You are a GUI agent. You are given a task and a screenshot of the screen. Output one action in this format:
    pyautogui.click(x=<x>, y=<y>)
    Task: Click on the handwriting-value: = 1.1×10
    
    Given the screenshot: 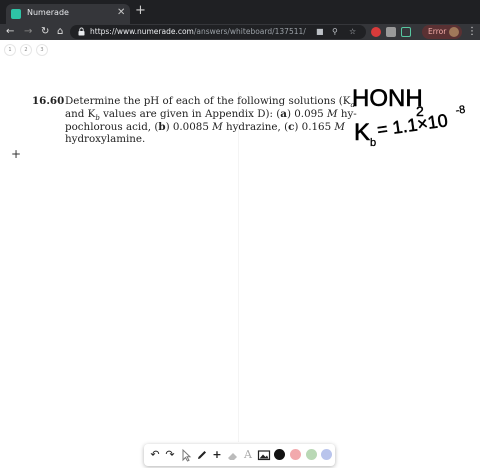 What is the action you would take?
    pyautogui.click(x=412, y=125)
    